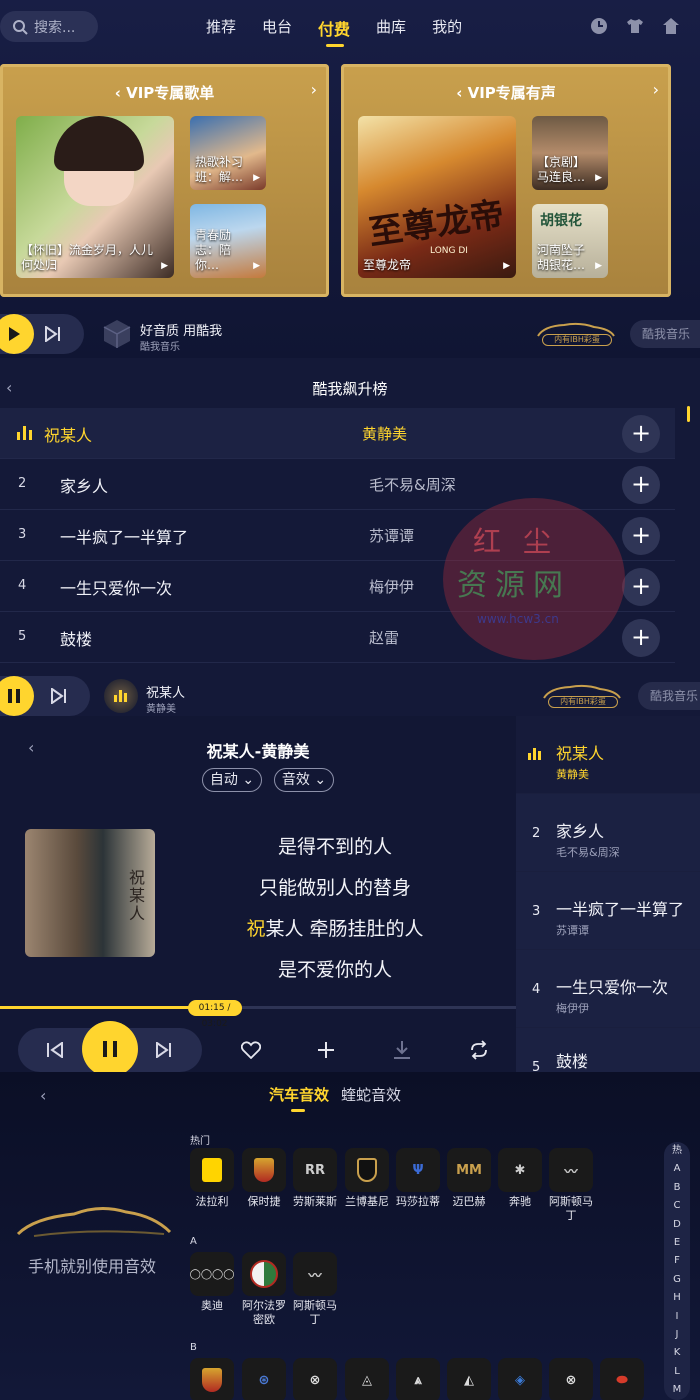 The image size is (700, 1400). I want to click on brand-b-4: ◬, so click(367, 1379).